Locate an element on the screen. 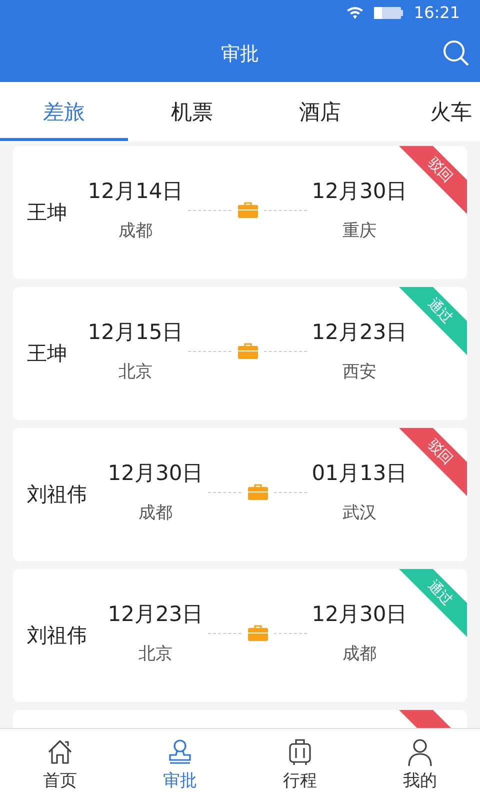 This screenshot has width=480, height=800. city-name: 西安 is located at coordinates (359, 372).